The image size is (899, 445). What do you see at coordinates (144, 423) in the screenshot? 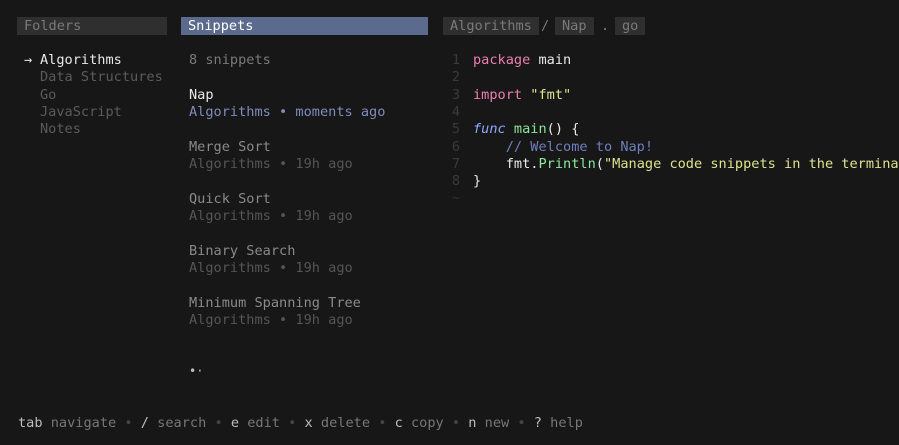
I see `help-key: /` at bounding box center [144, 423].